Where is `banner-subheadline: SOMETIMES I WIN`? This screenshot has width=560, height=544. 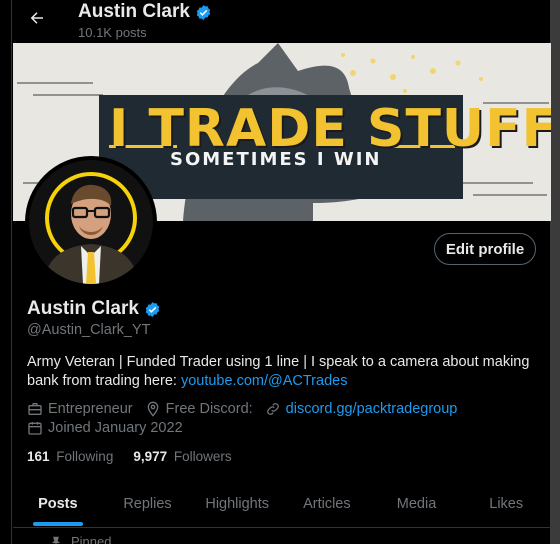 banner-subheadline: SOMETIMES I WIN is located at coordinates (276, 159).